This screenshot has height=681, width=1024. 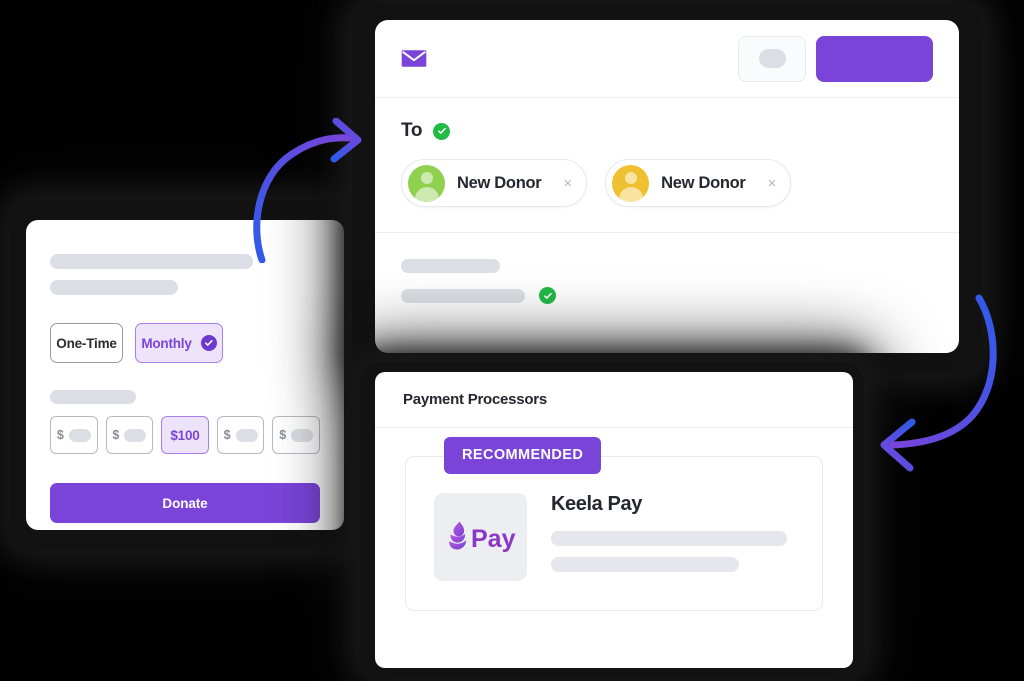 I want to click on frequency-option-one-time: One-Time, so click(x=86, y=343).